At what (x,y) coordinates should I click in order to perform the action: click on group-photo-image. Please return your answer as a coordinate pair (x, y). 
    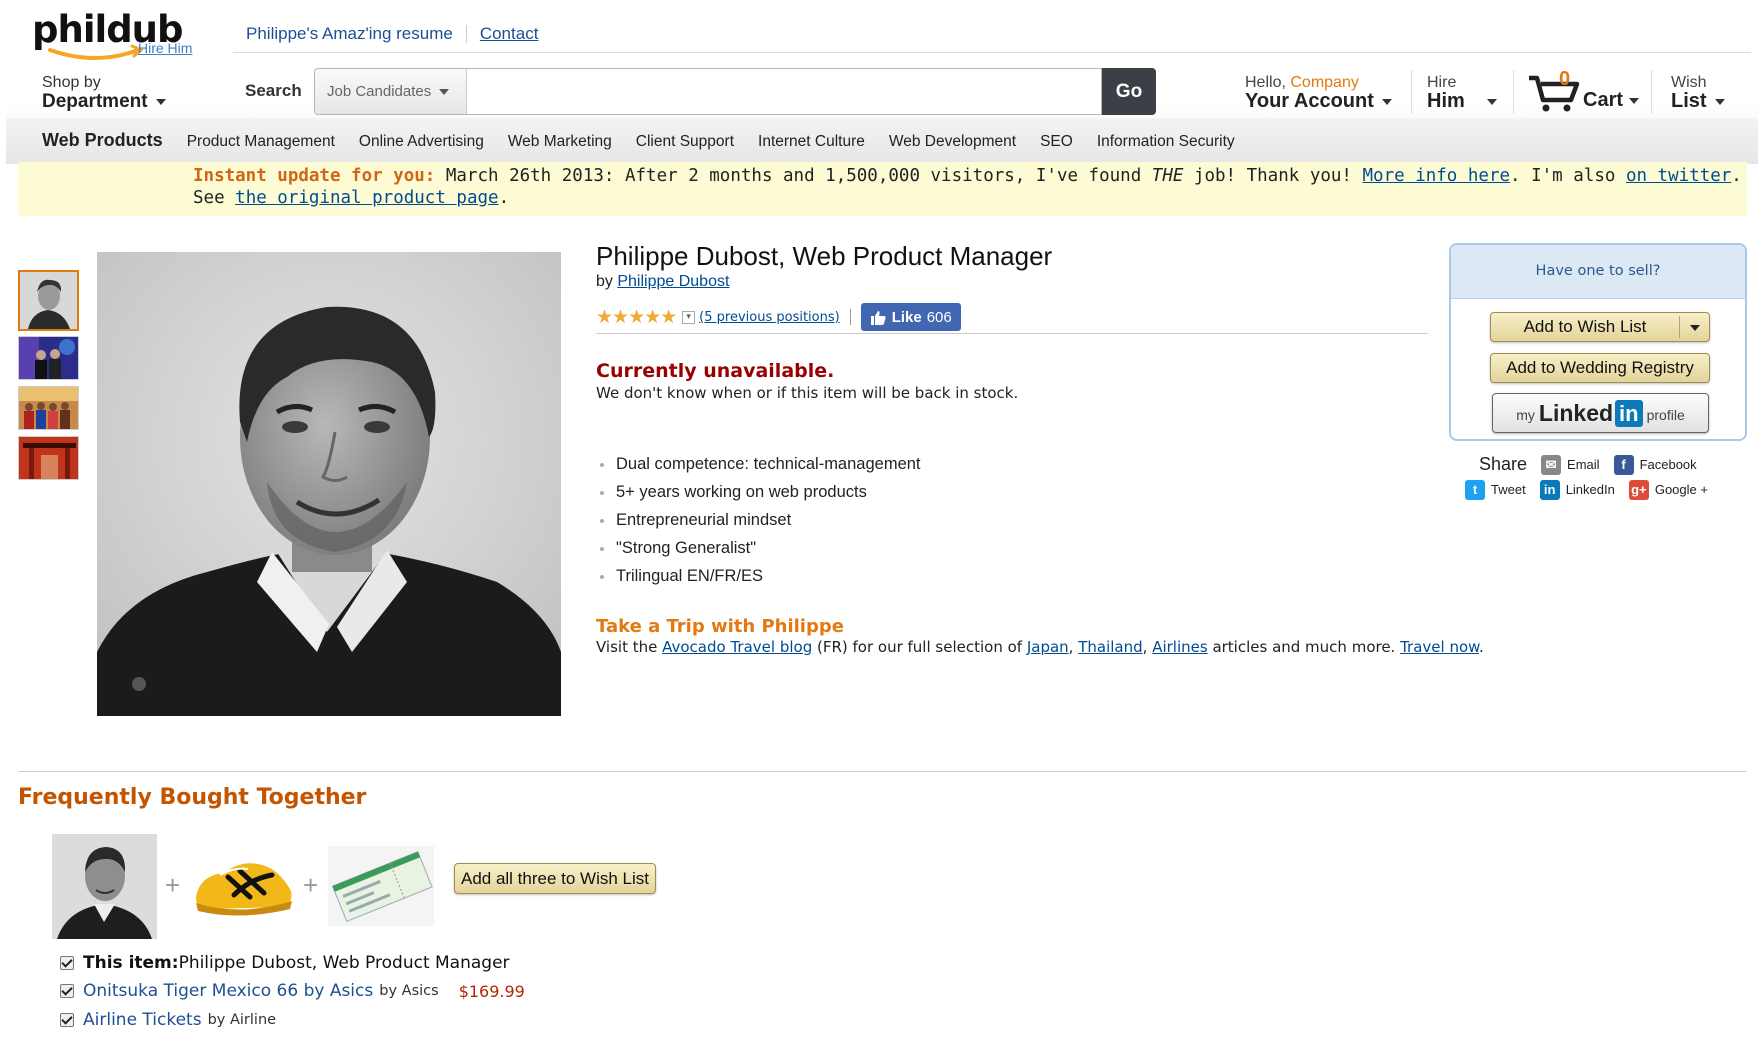
    Looking at the image, I should click on (48, 408).